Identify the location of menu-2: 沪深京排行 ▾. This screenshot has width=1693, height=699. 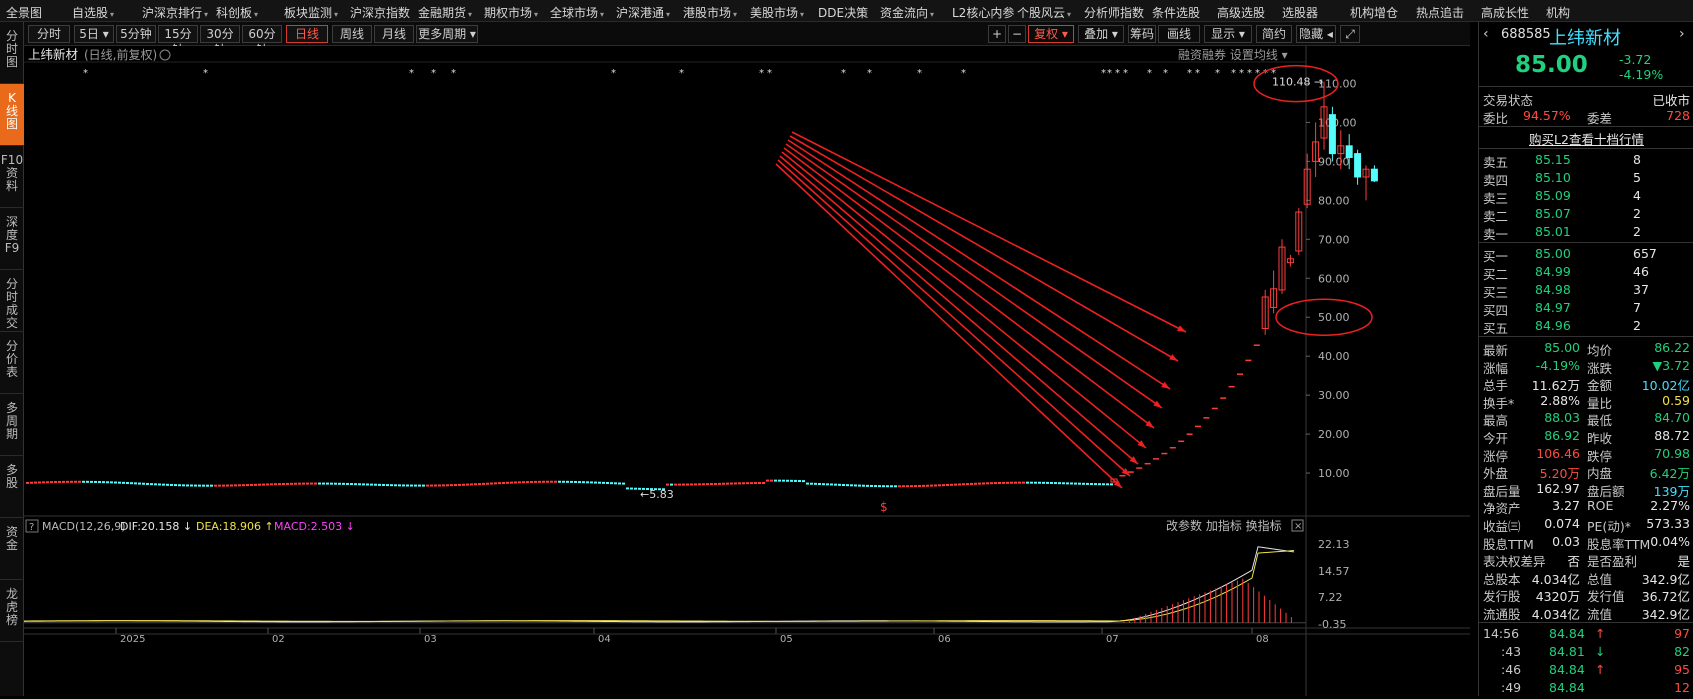
(175, 12).